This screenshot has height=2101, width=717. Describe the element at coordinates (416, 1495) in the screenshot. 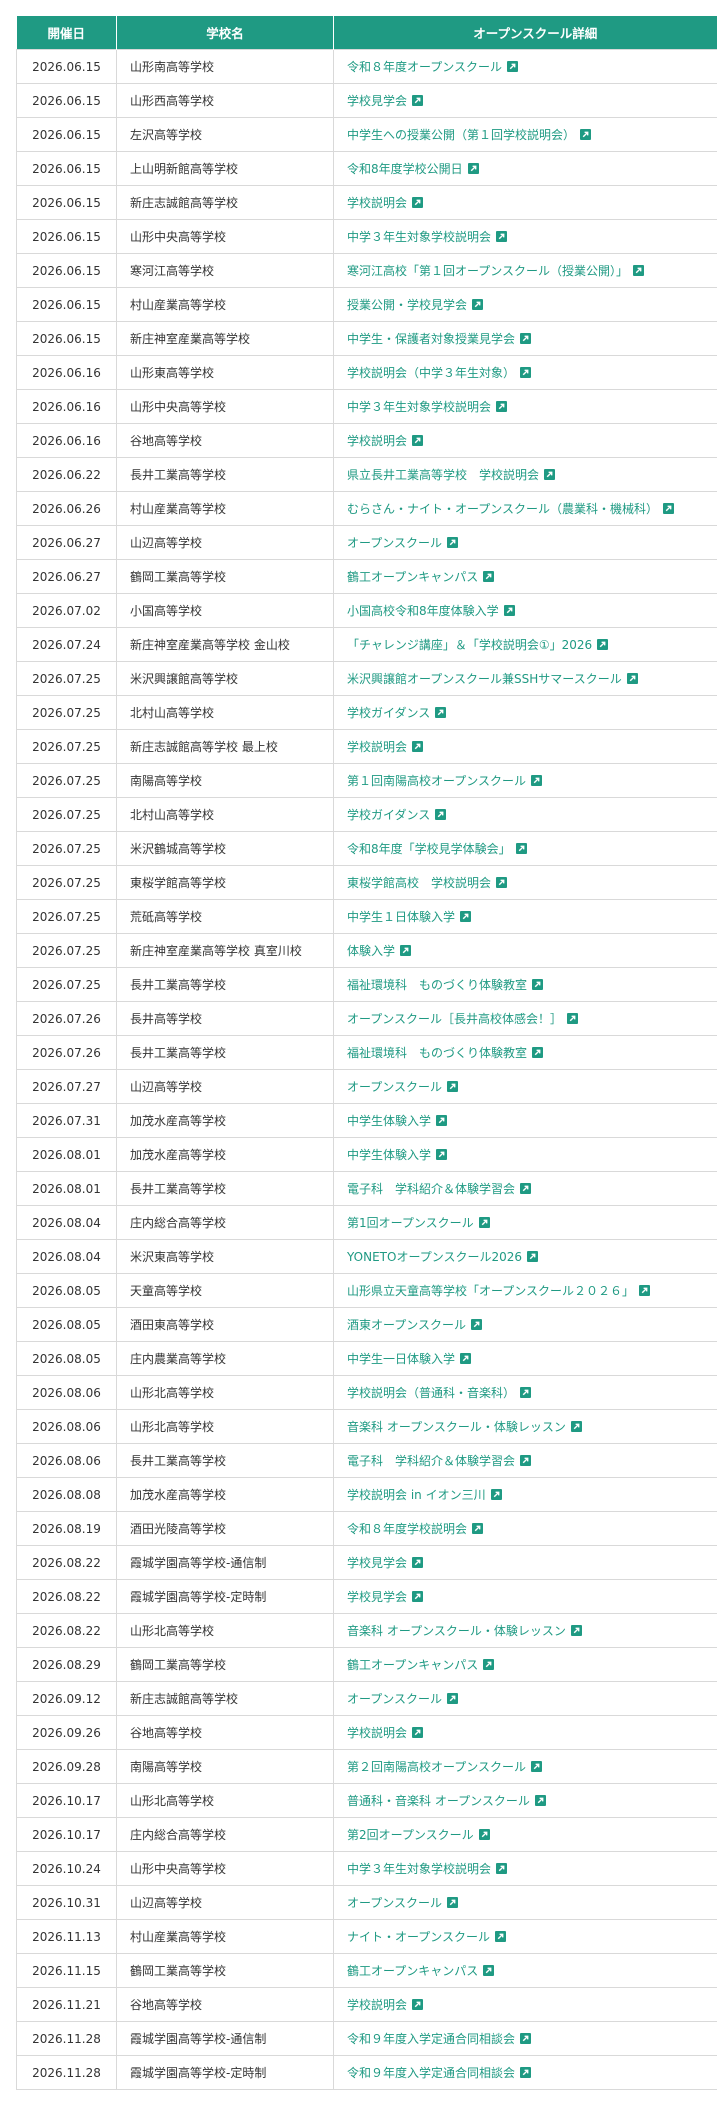

I see `event-link: 学校説明会 in イオン三川` at that location.